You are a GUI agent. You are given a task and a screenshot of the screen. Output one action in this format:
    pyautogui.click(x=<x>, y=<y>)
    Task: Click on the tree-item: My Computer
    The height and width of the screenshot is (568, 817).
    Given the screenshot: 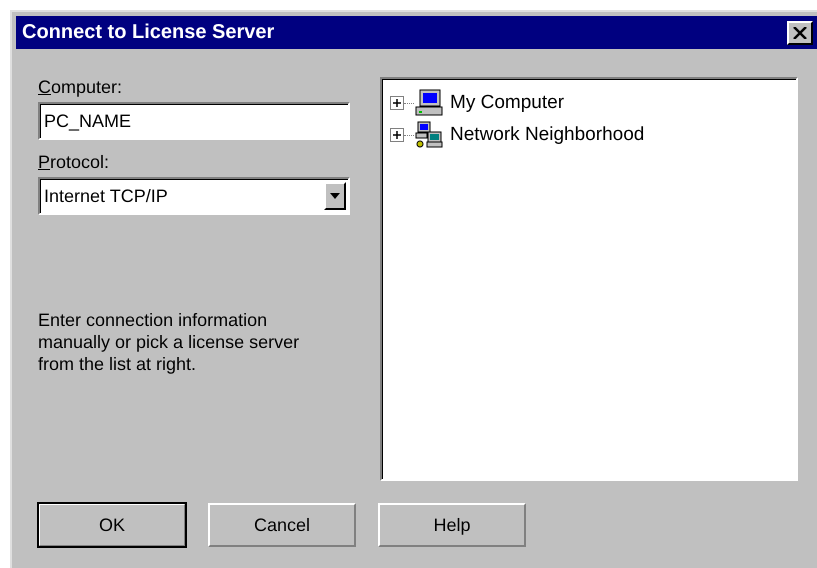 What is the action you would take?
    pyautogui.click(x=507, y=103)
    